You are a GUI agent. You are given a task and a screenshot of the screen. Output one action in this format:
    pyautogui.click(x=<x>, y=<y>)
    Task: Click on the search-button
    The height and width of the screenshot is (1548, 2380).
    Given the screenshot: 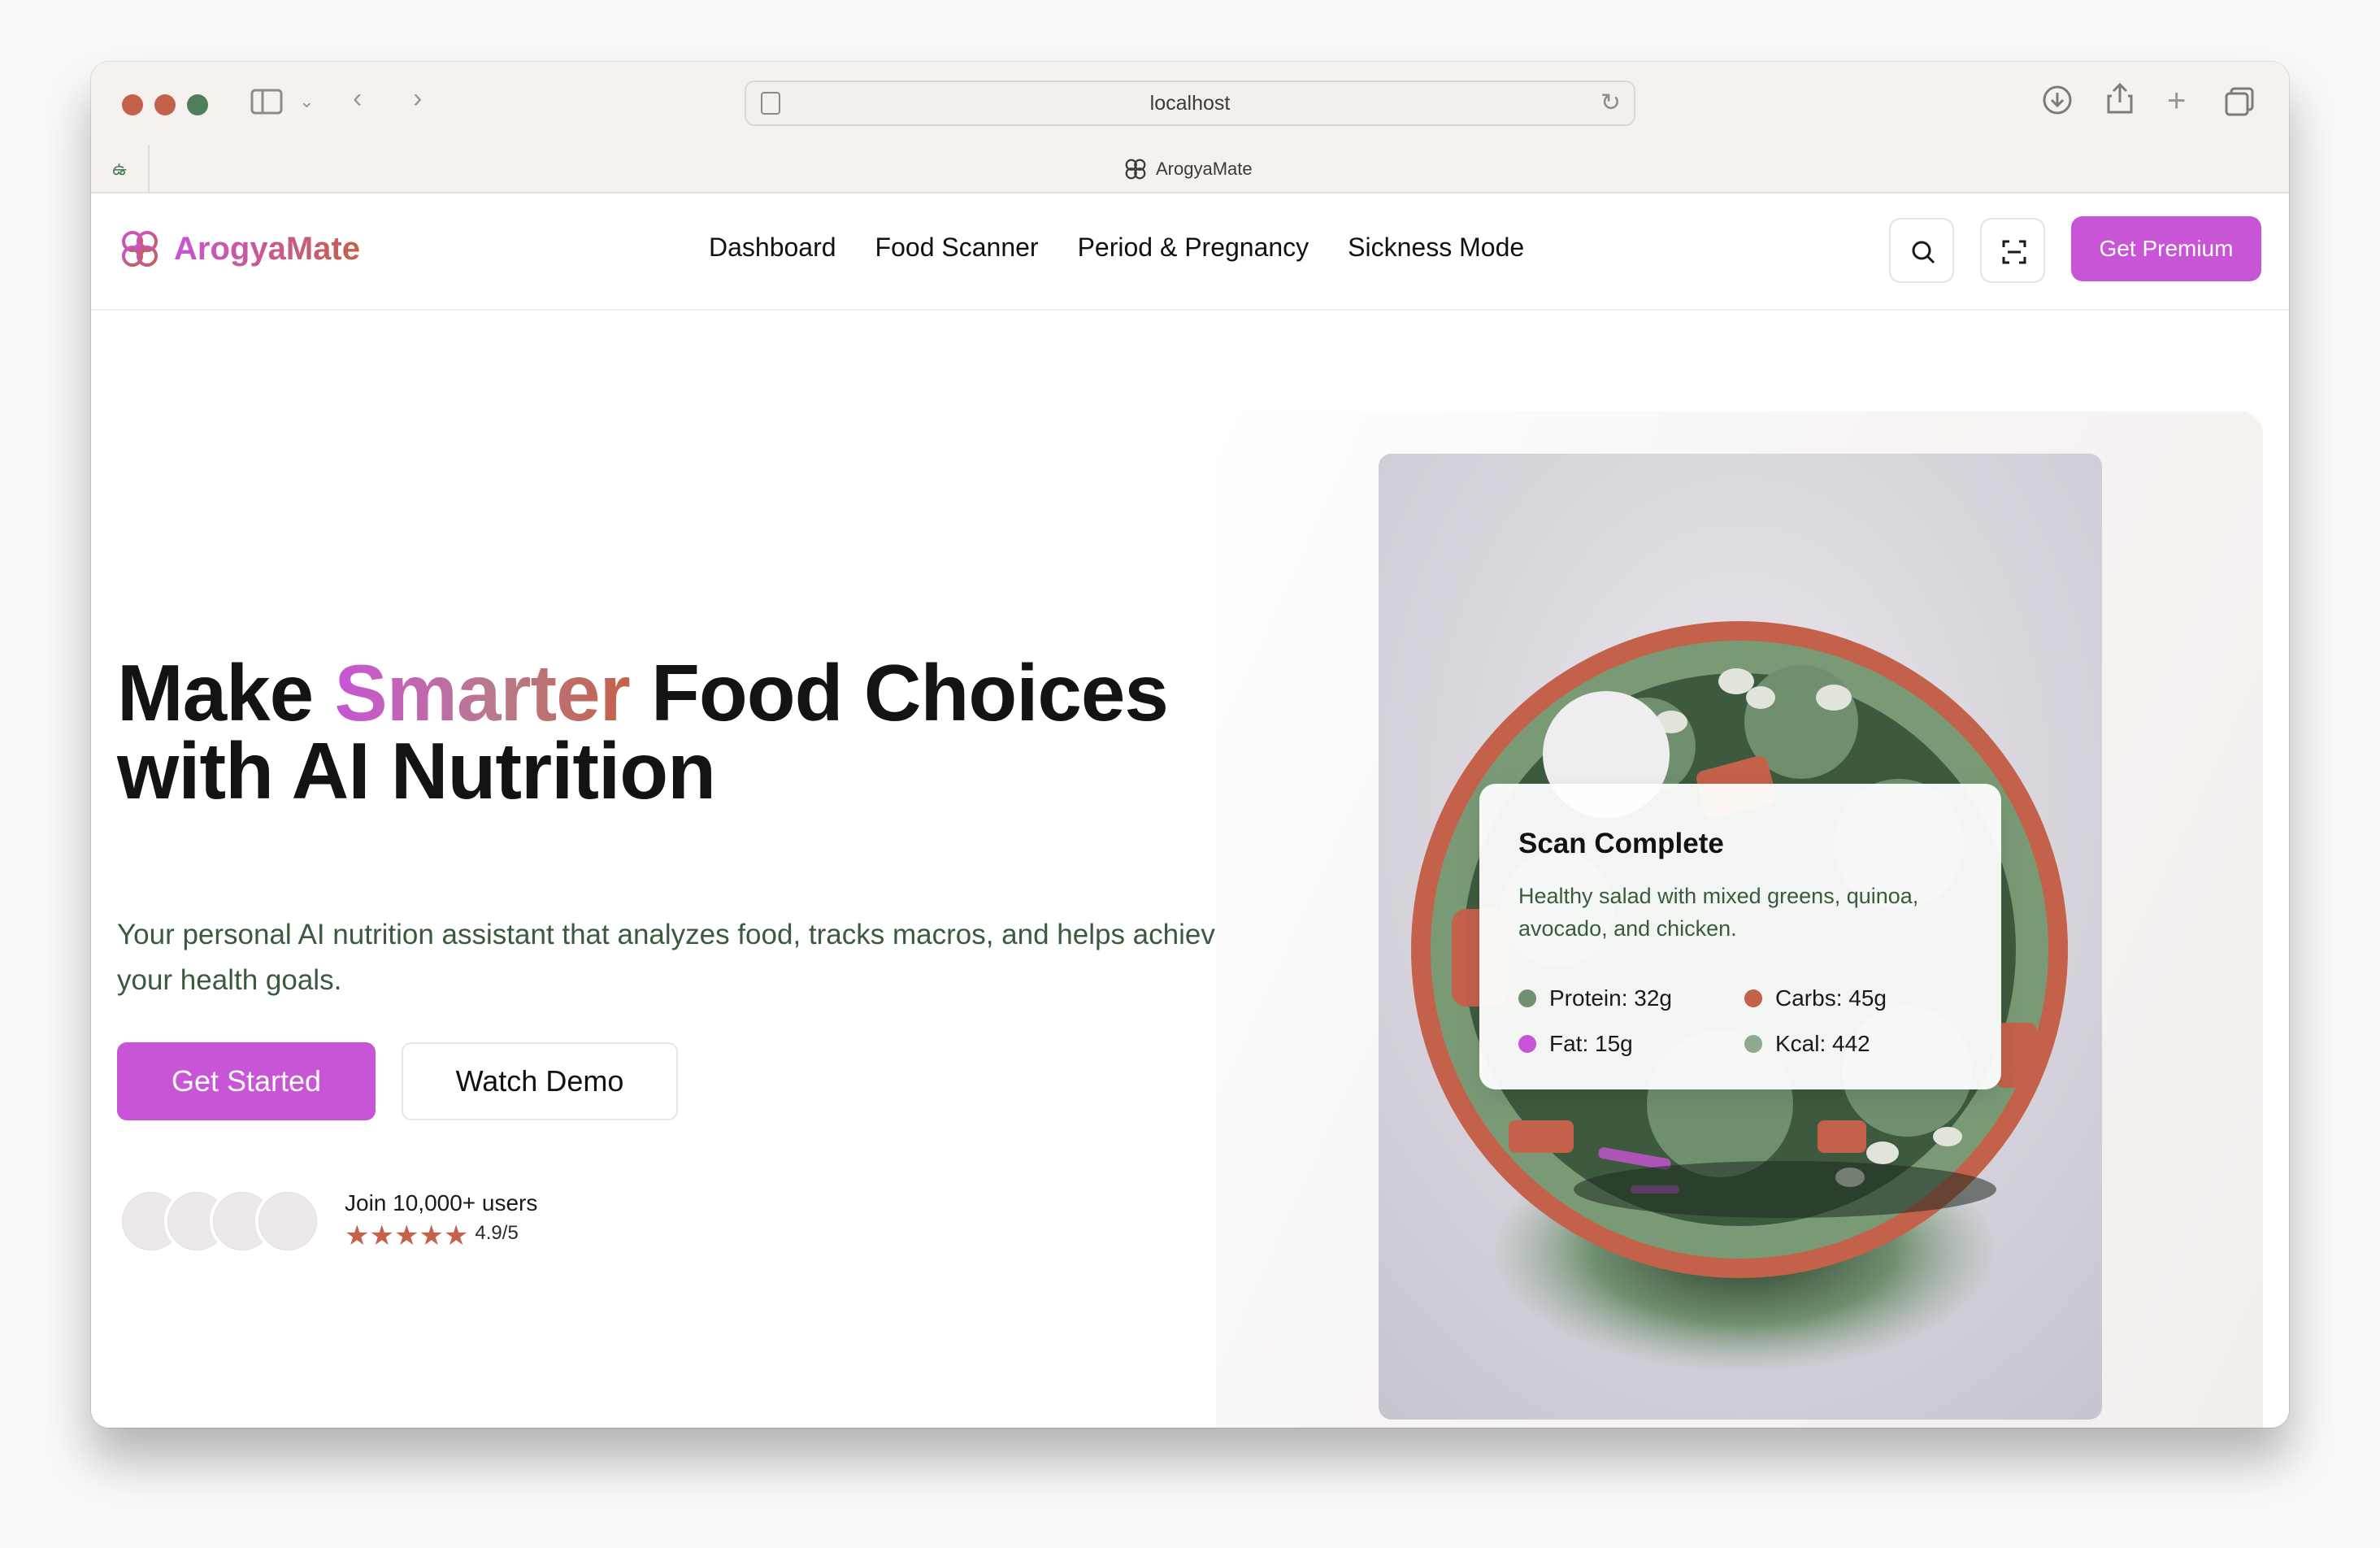 What is the action you would take?
    pyautogui.click(x=1921, y=250)
    